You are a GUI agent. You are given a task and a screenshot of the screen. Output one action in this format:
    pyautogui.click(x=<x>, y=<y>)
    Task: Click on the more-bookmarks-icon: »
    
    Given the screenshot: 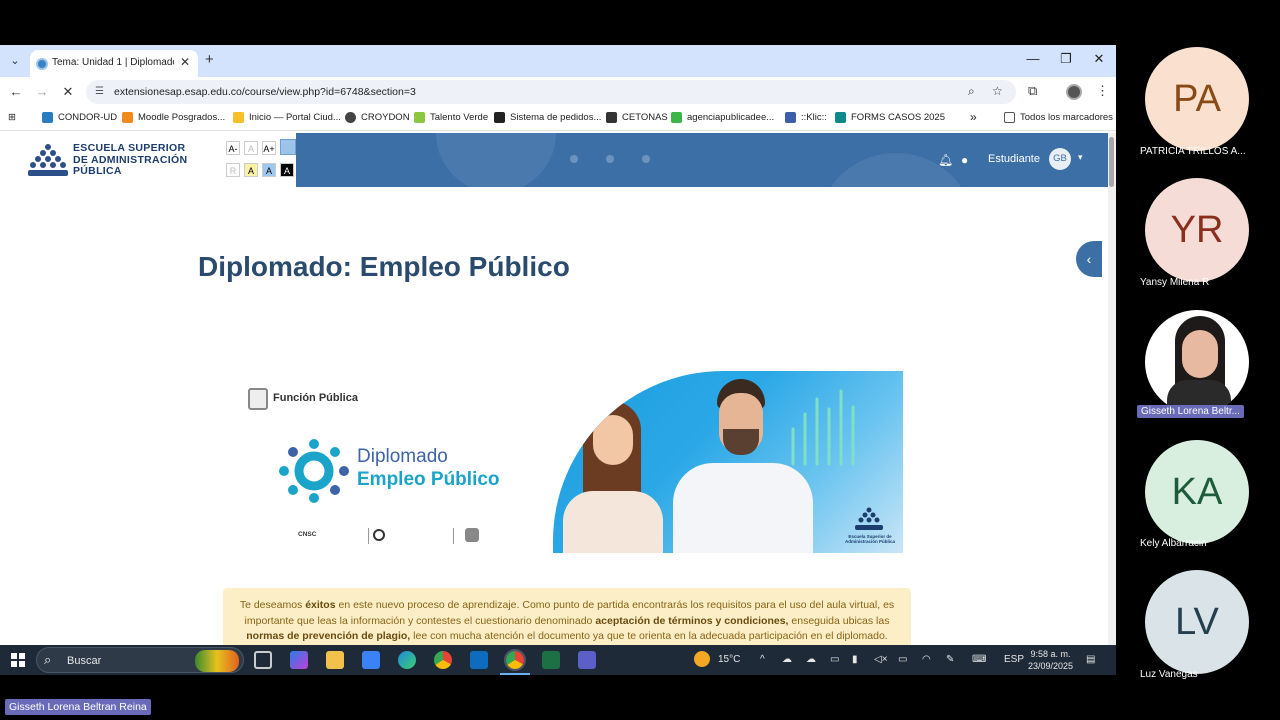 What is the action you would take?
    pyautogui.click(x=973, y=117)
    